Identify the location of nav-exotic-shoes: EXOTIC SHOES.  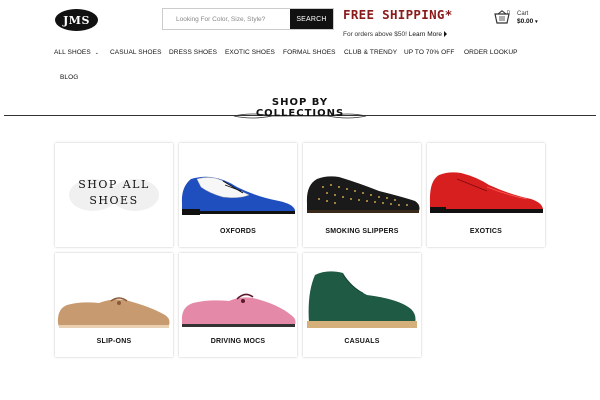
(250, 52).